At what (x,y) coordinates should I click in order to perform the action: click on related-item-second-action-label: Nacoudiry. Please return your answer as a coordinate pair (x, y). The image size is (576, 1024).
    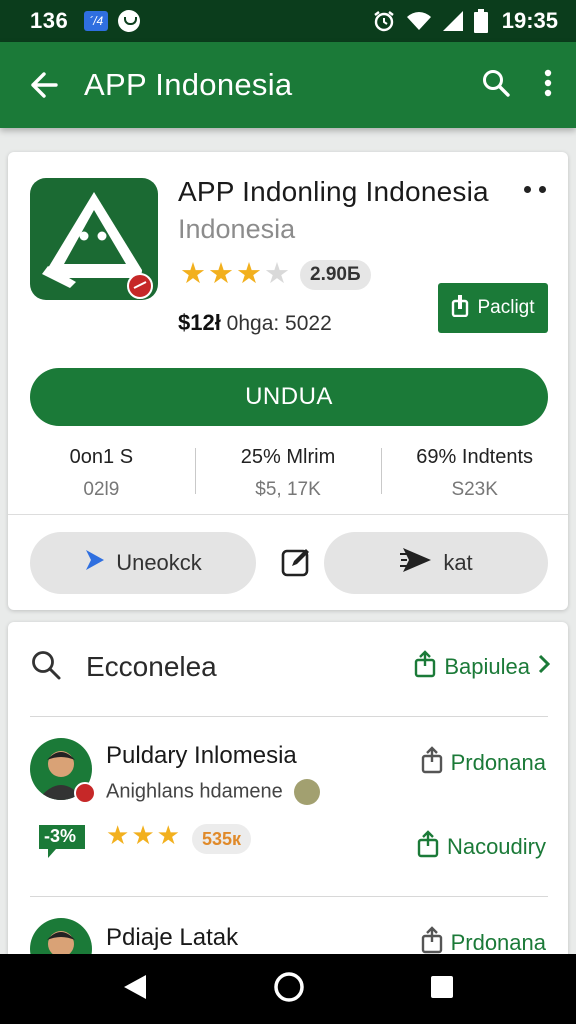
    Looking at the image, I should click on (496, 846).